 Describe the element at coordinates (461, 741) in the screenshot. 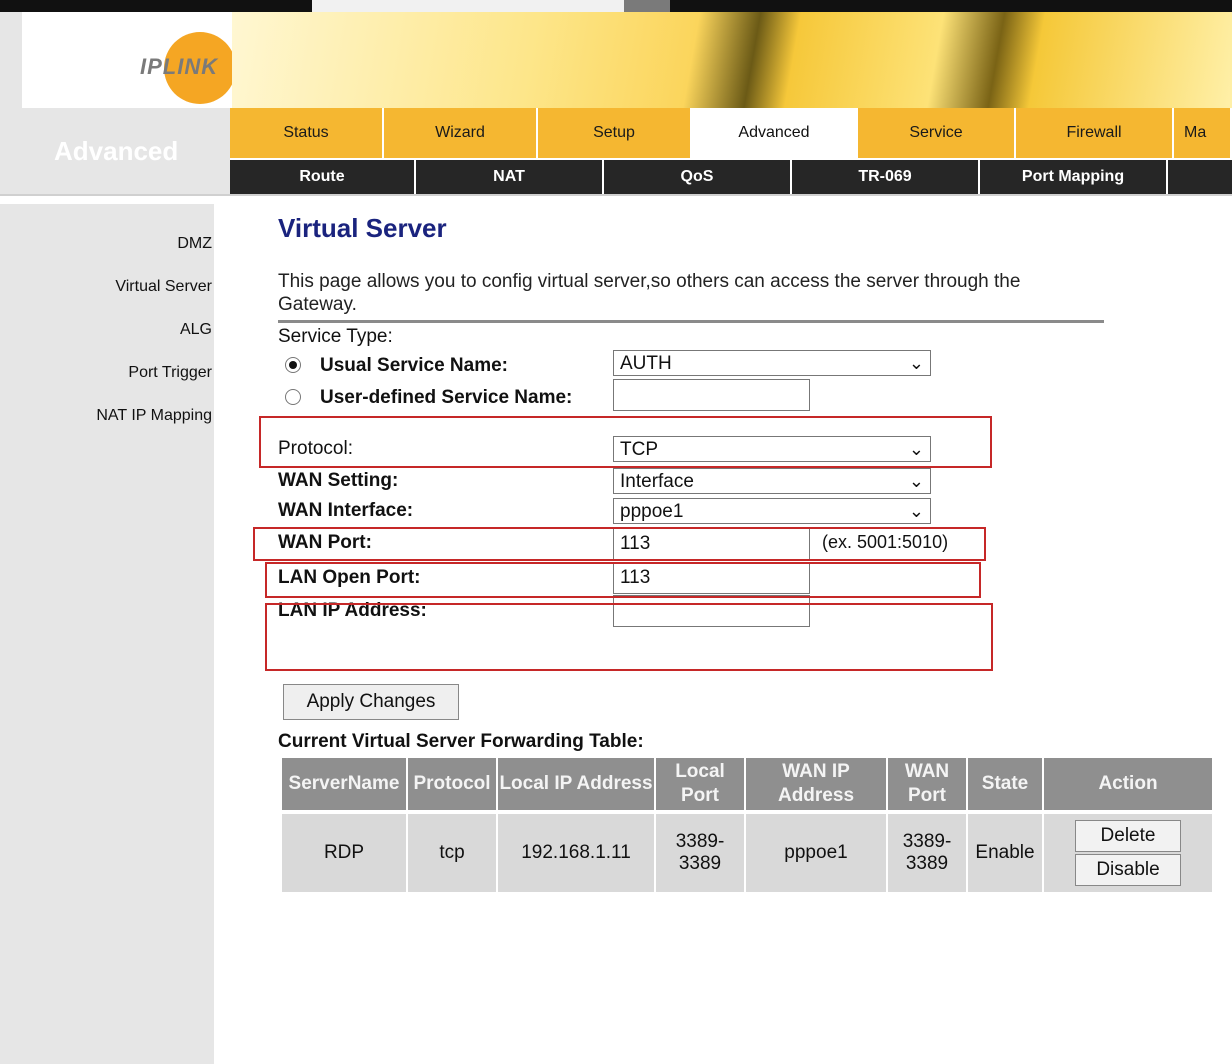

I see `table-title: Current Virtual Server Forwarding Table:` at that location.